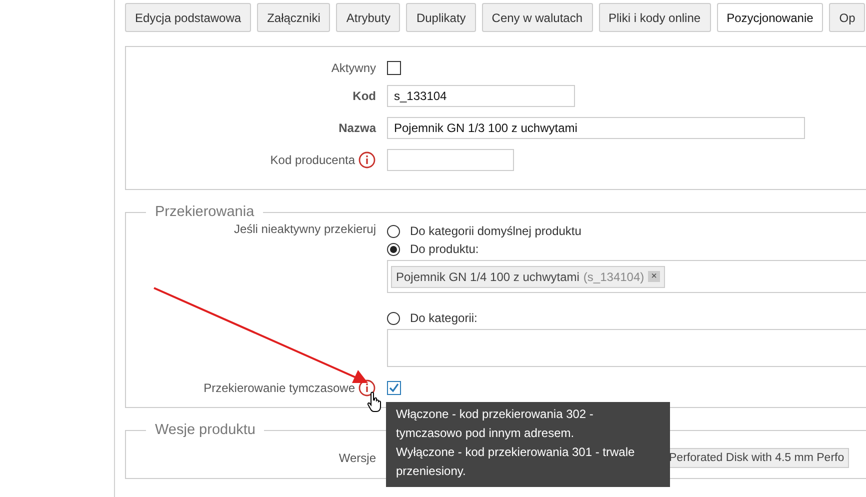 The image size is (866, 497). What do you see at coordinates (441, 17) in the screenshot?
I see `tab: Duplikaty` at bounding box center [441, 17].